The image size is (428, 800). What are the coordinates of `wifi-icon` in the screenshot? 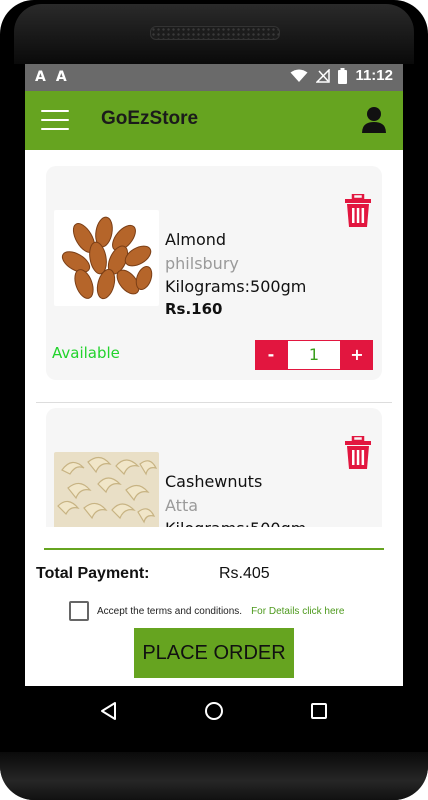 It's located at (299, 75).